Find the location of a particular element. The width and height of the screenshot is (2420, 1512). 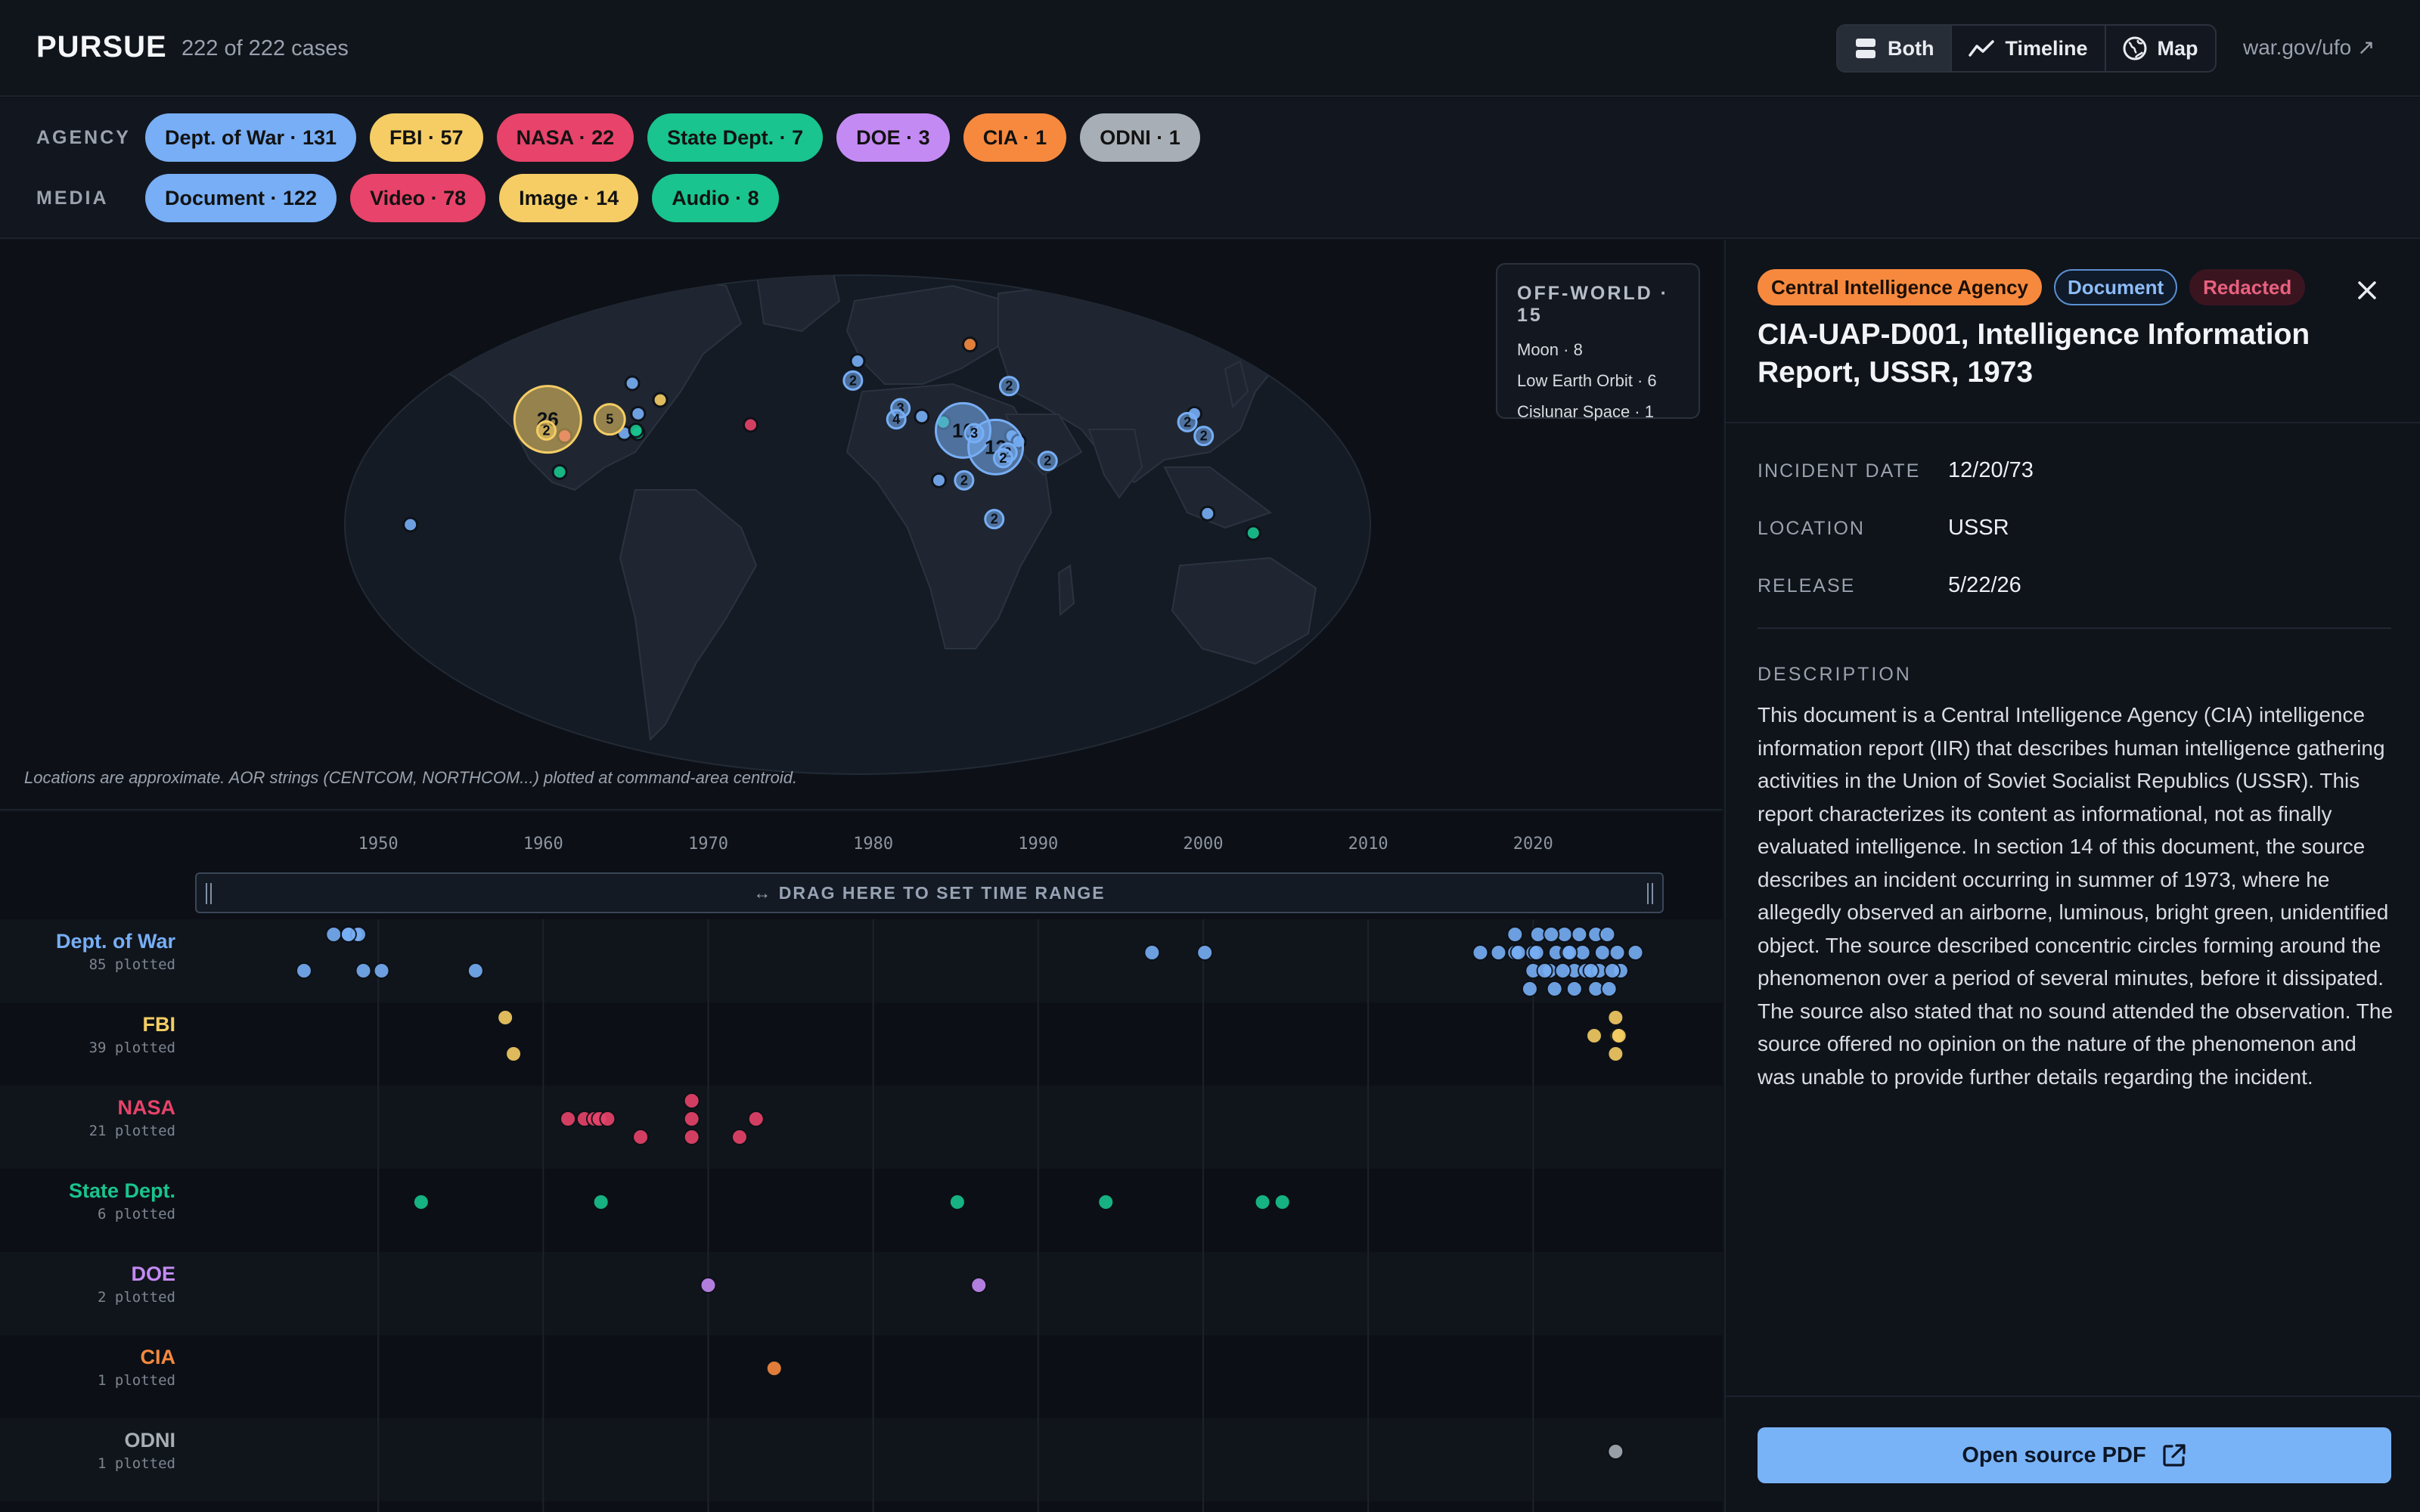

offworld-item-moon: Moon · 8 is located at coordinates (1598, 350).